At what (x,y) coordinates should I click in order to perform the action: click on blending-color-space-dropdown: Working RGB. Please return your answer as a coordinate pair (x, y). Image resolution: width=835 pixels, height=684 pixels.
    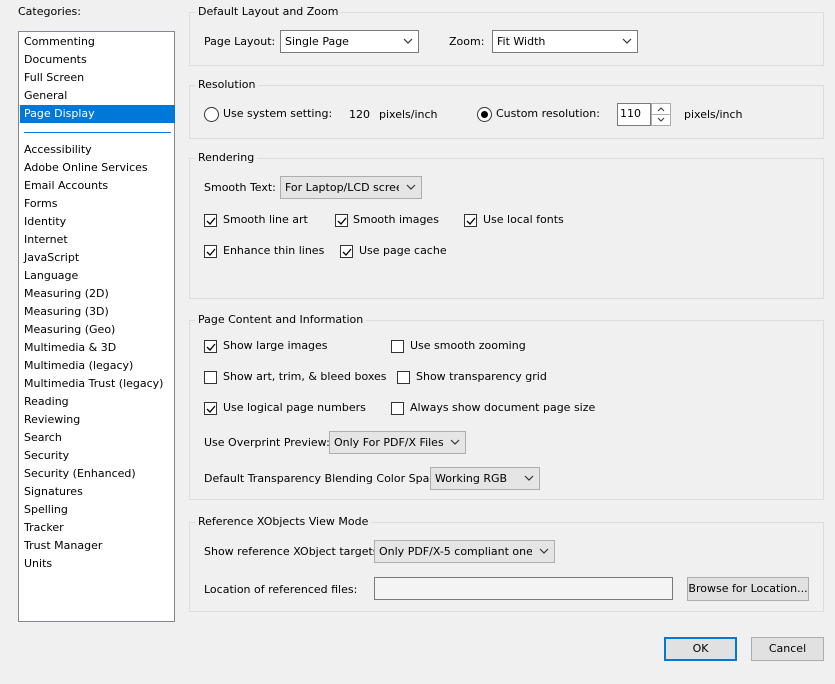
    Looking at the image, I should click on (485, 478).